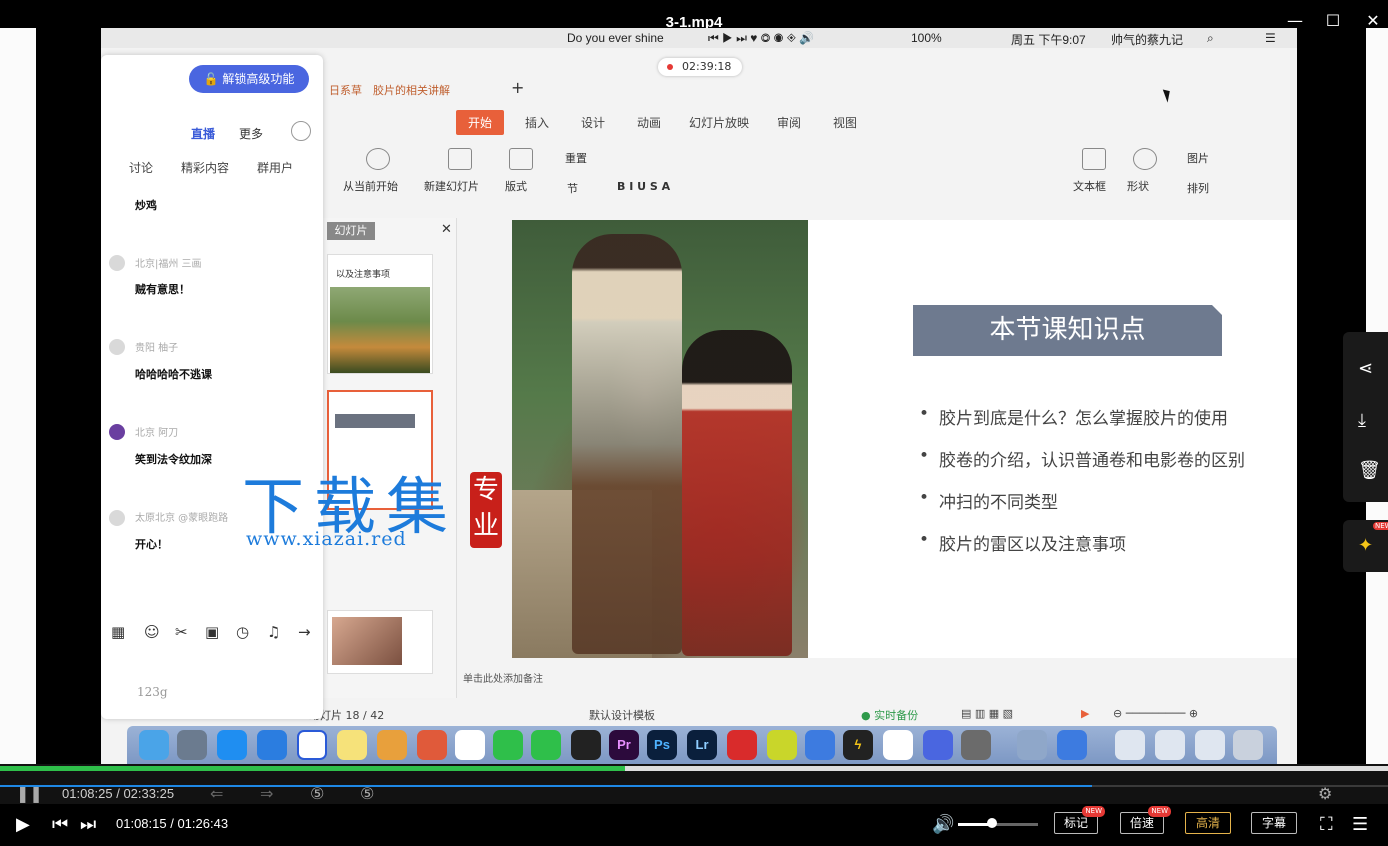  I want to click on add-tab-icon: +, so click(518, 87).